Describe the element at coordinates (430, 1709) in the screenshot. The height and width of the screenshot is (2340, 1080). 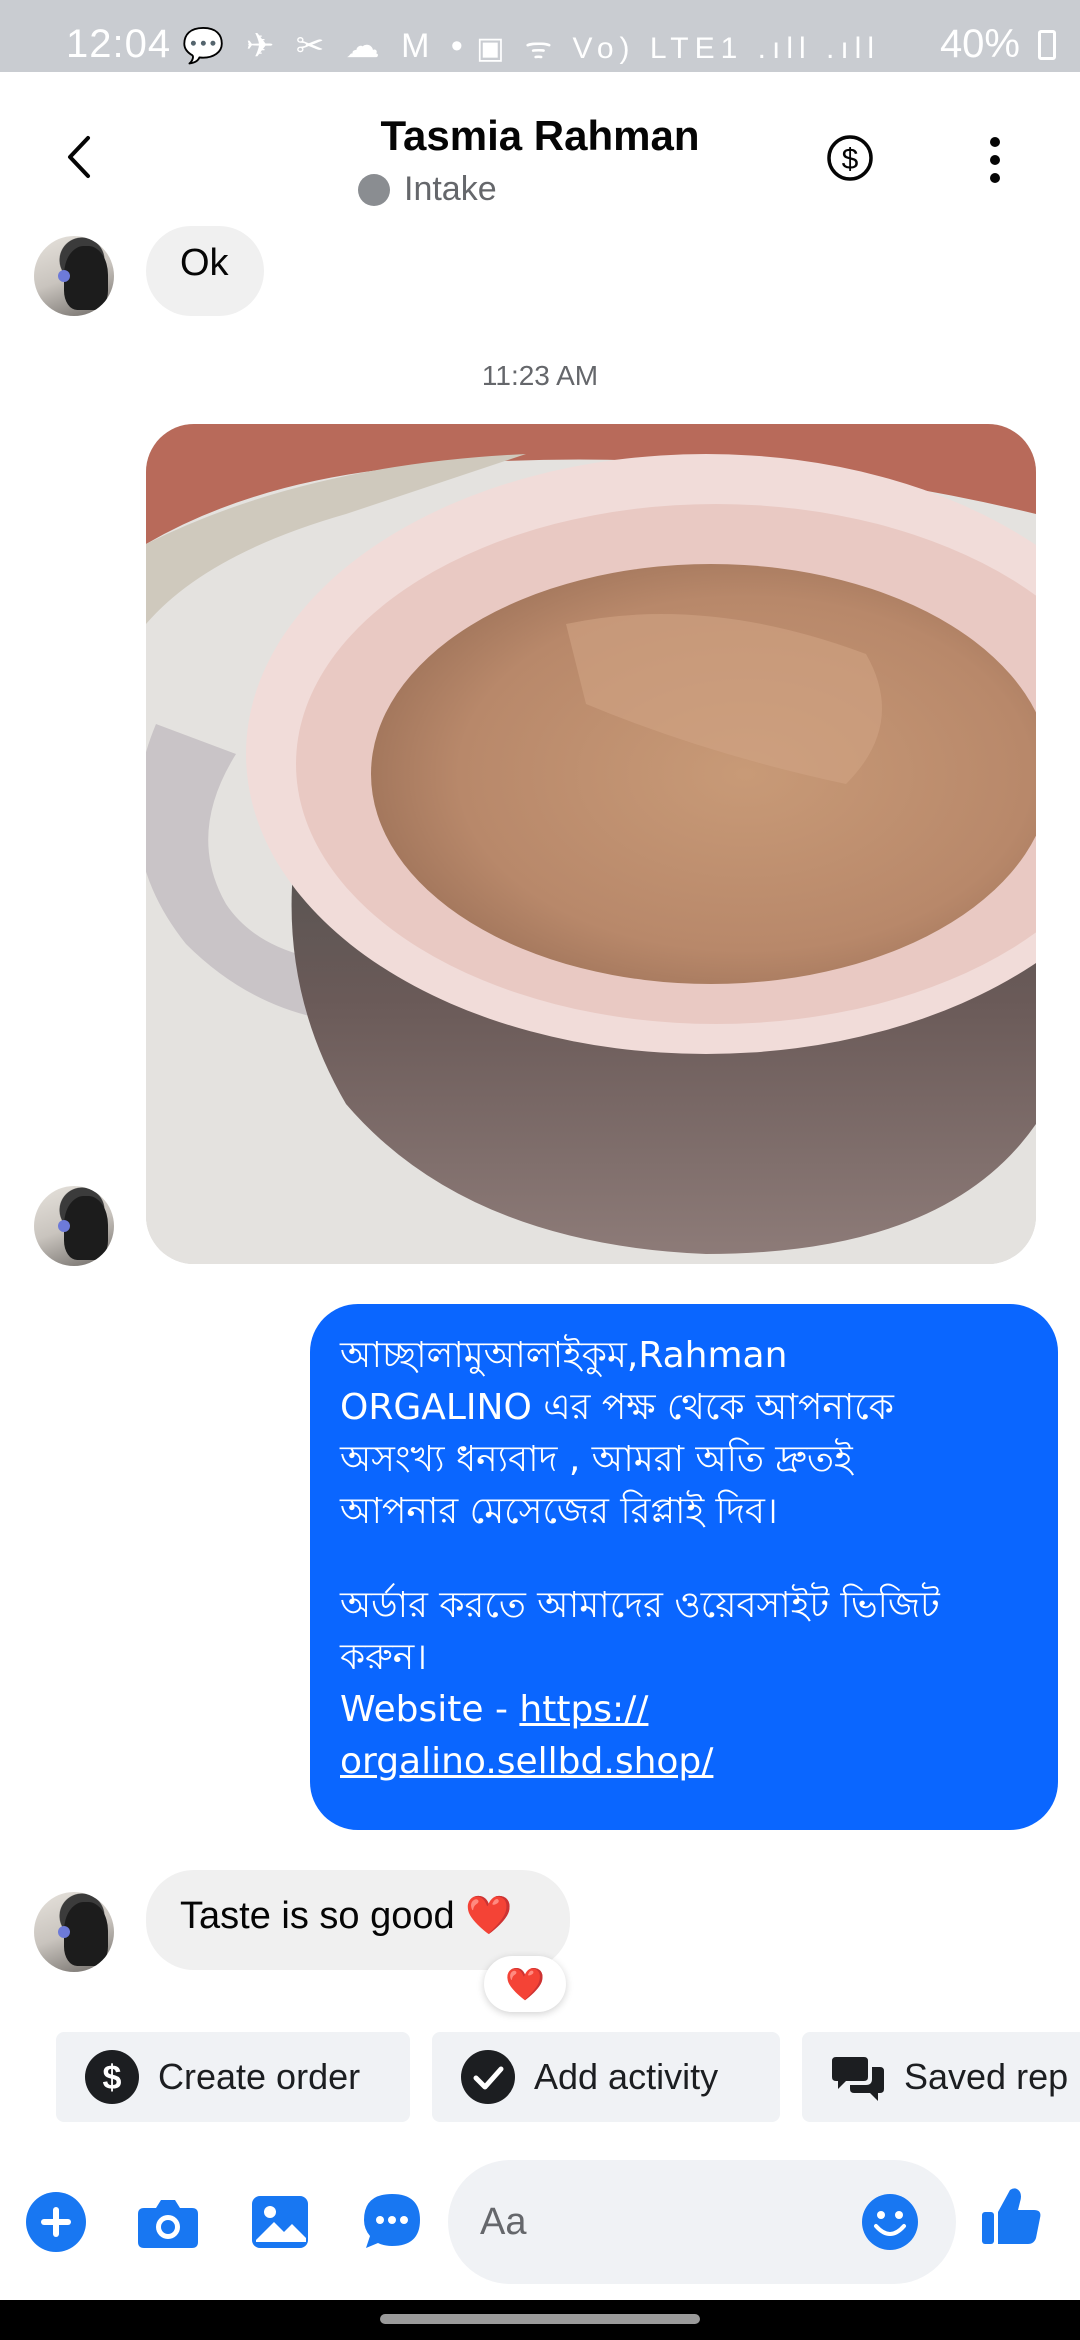
I see `website-label: Website -` at that location.